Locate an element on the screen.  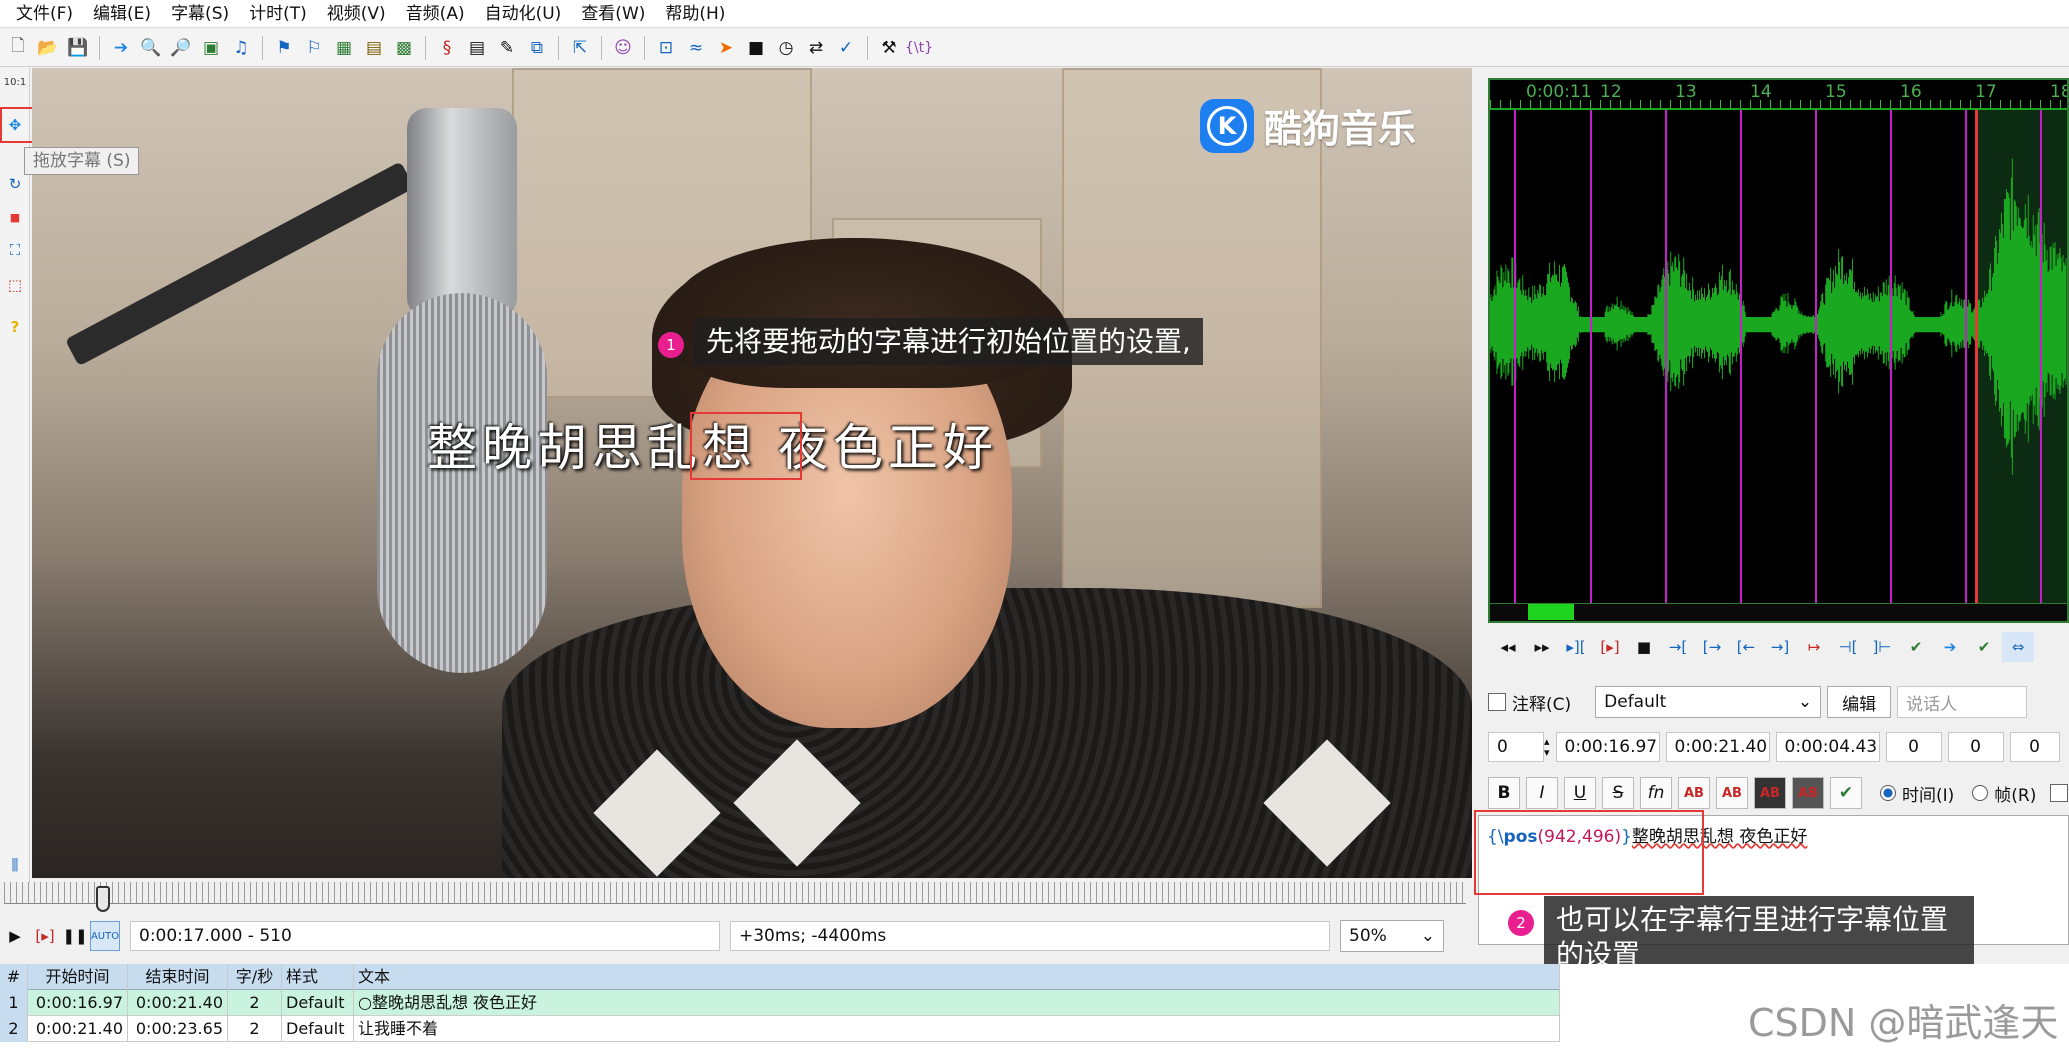
menu-edit: 编辑(E) is located at coordinates (122, 14).